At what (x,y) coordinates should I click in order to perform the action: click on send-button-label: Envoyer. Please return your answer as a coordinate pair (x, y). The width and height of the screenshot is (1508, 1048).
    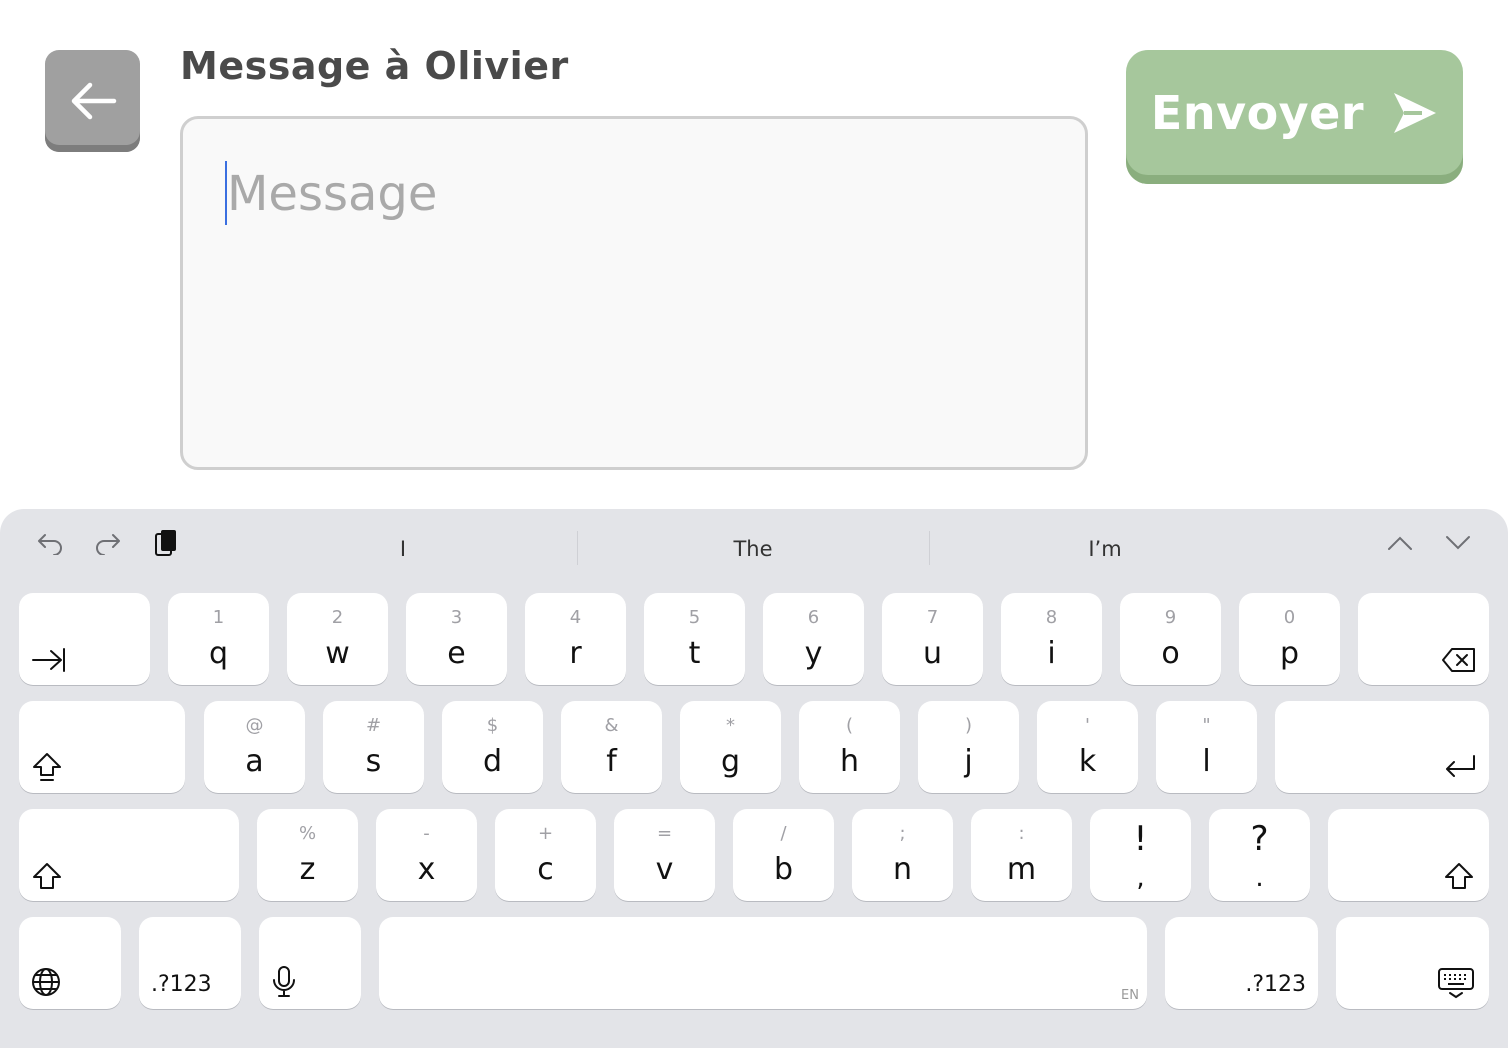
    Looking at the image, I should click on (1257, 113).